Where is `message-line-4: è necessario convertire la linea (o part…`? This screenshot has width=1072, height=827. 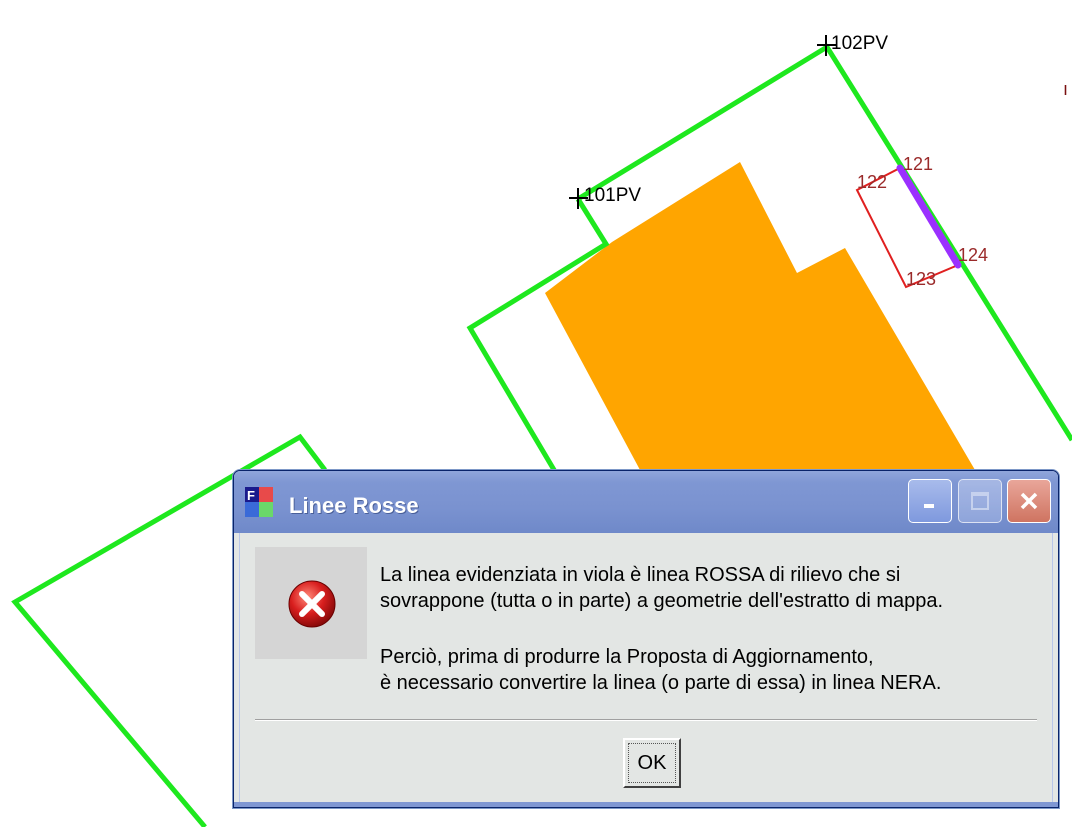 message-line-4: è necessario convertire la linea (o part… is located at coordinates (661, 683).